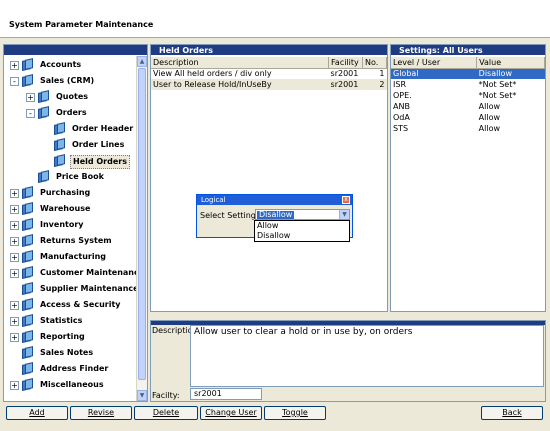 This screenshot has width=550, height=431. I want to click on change-user-button: Change User, so click(231, 413).